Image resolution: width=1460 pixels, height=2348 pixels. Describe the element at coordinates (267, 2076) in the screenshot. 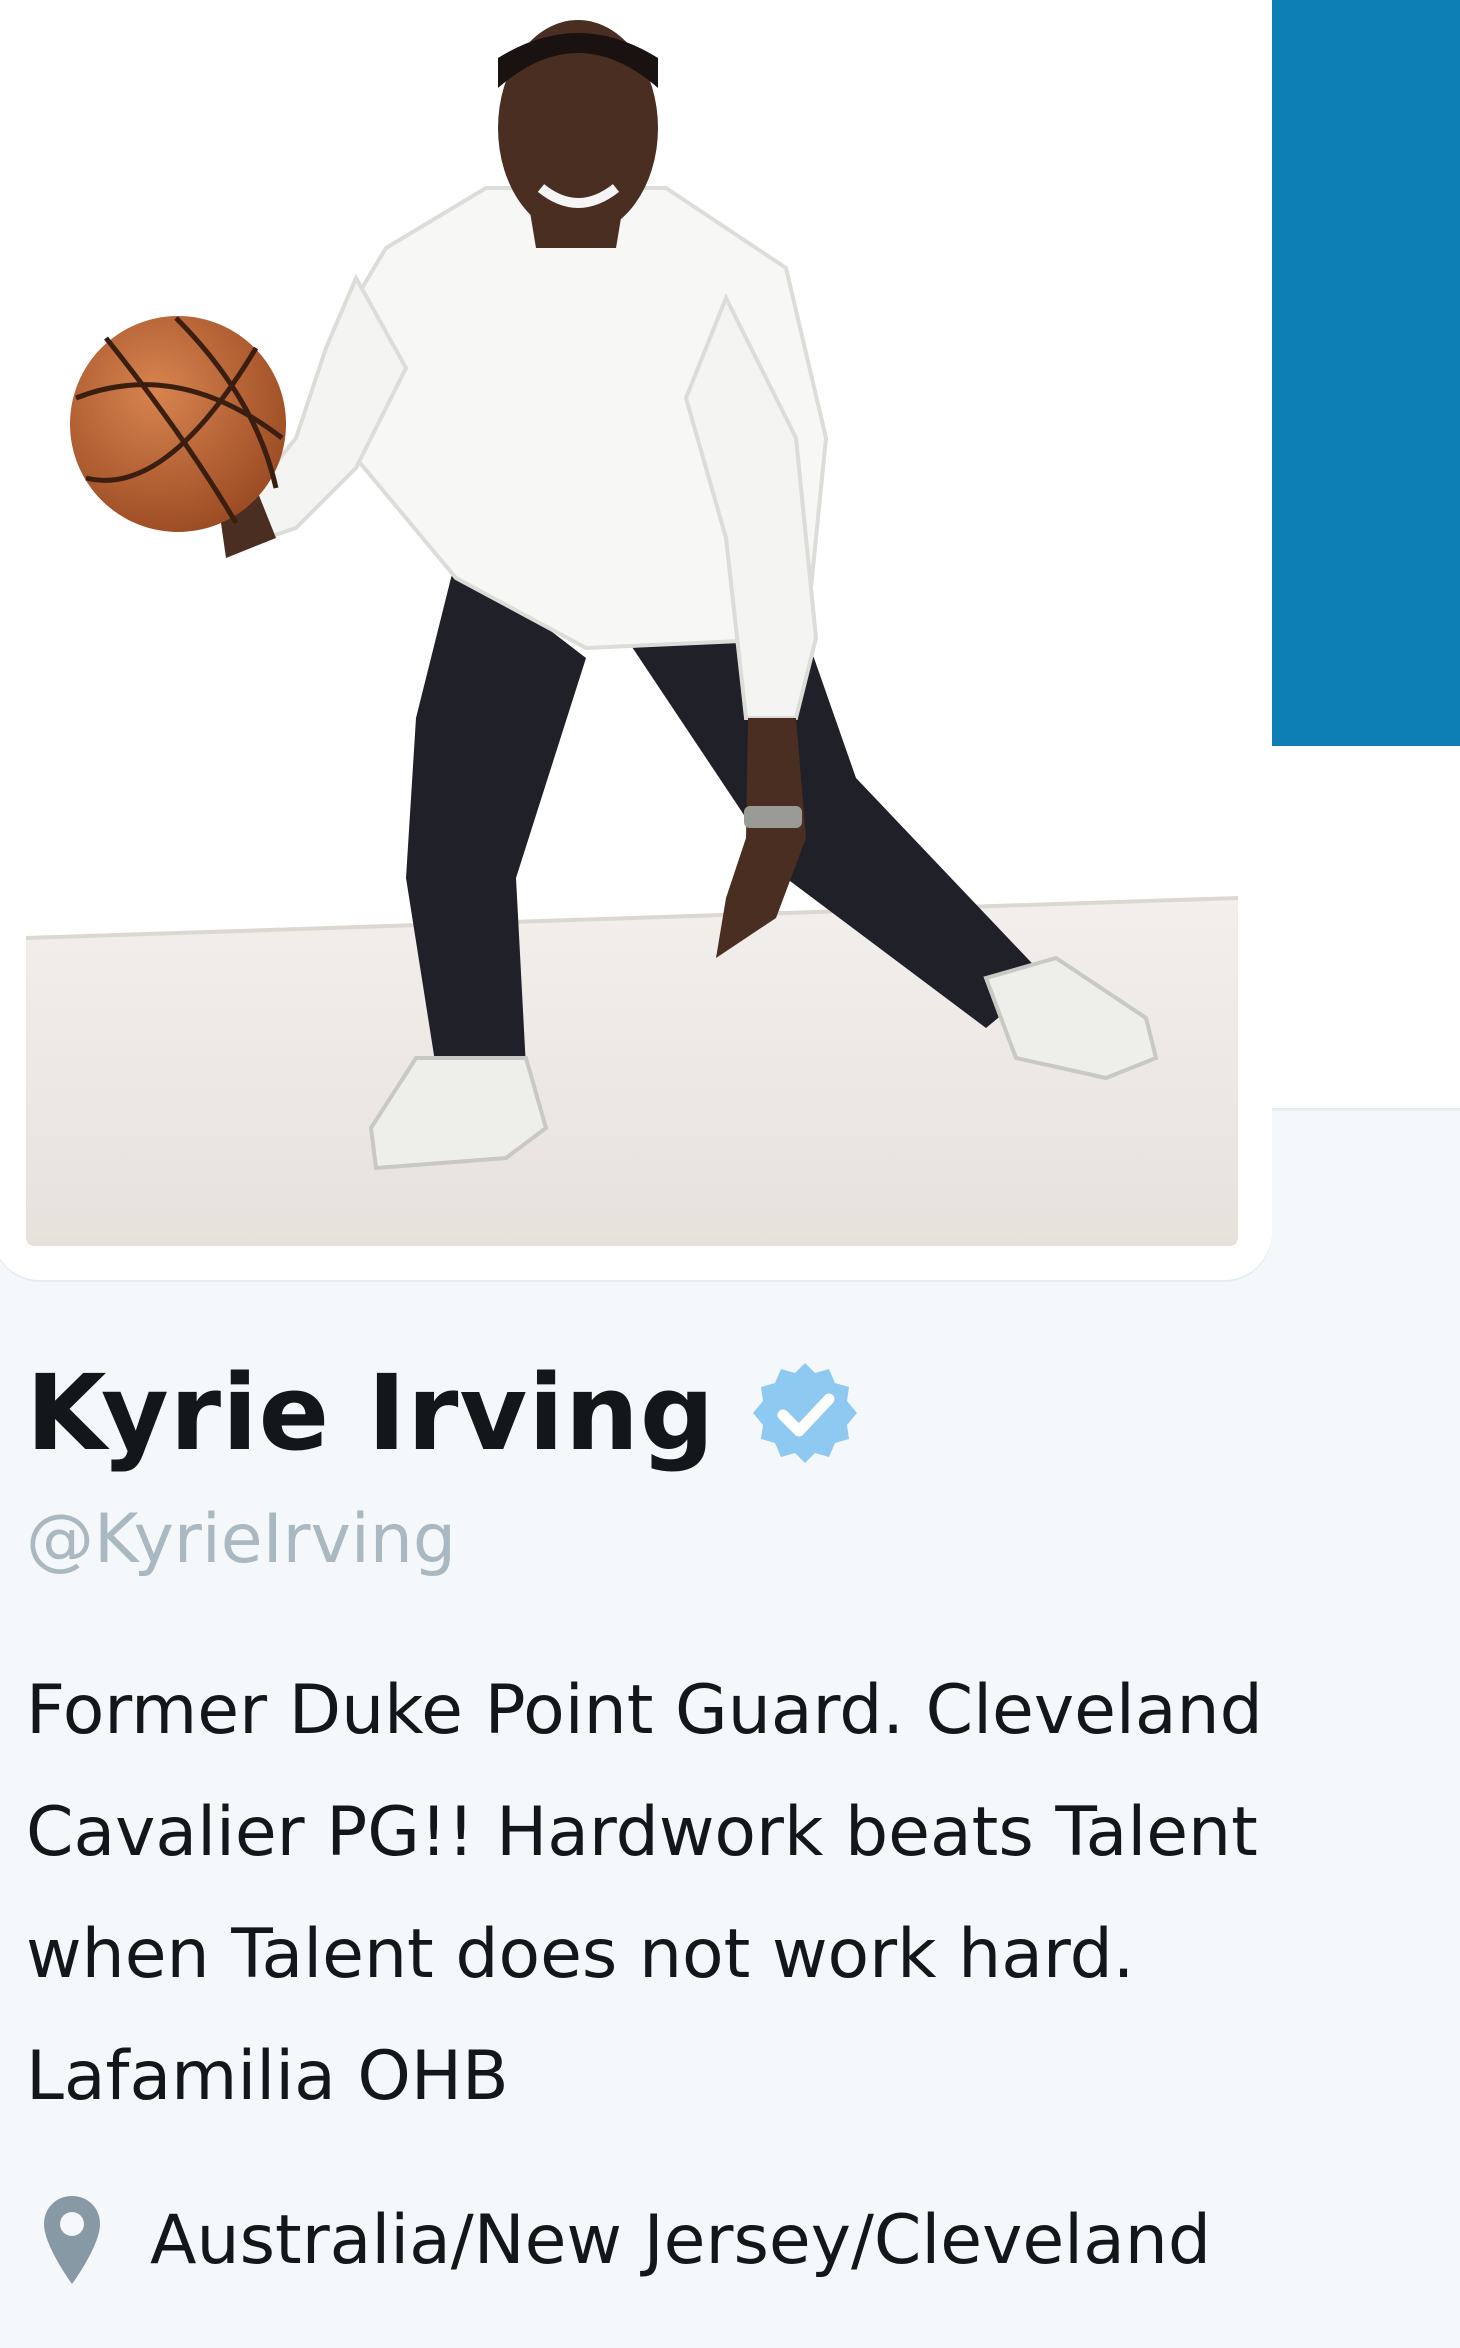

I see `bio-line: Lafamilia OHB` at that location.